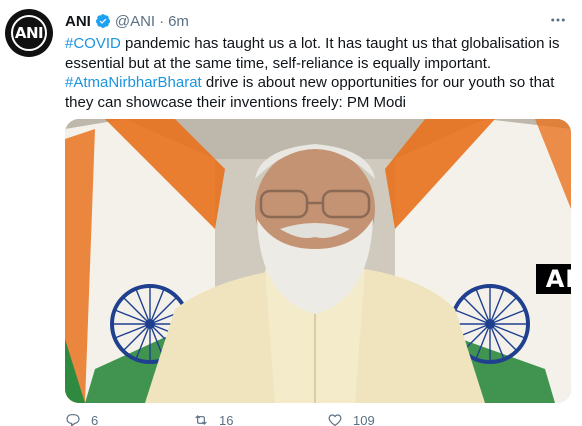 This screenshot has width=582, height=426. What do you see at coordinates (558, 20) in the screenshot?
I see `more-options-icon` at bounding box center [558, 20].